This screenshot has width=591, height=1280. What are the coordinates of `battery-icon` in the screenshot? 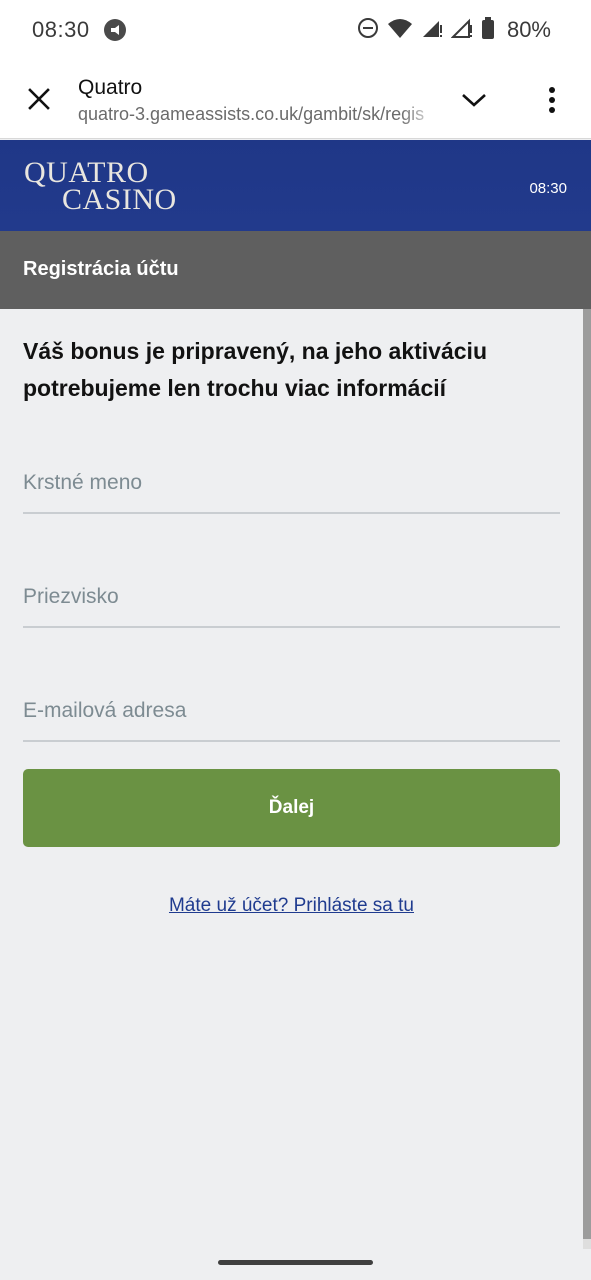 It's located at (488, 30).